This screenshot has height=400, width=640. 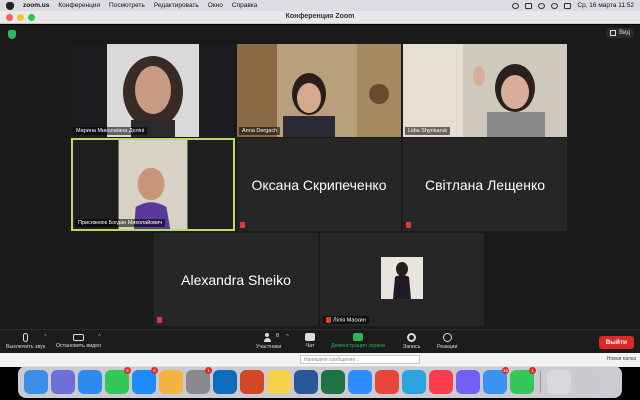 I want to click on audio-options-caret: ^, so click(x=45, y=337).